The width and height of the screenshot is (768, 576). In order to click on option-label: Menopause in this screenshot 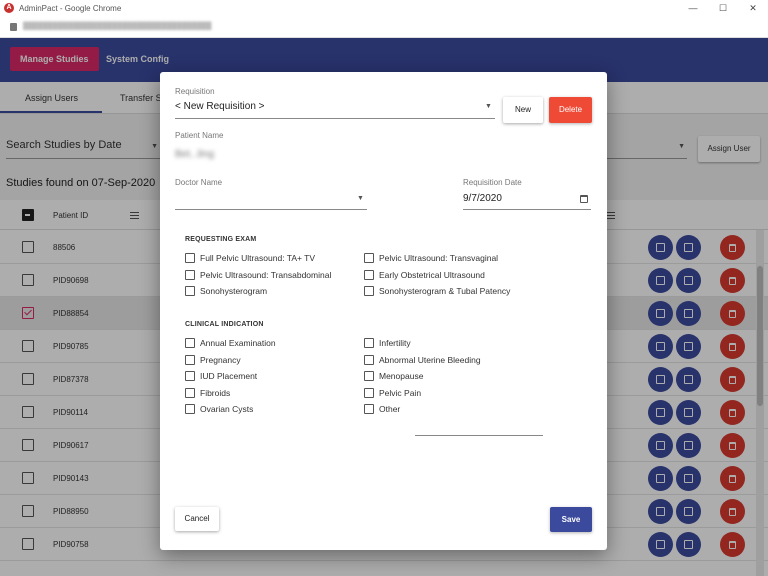, I will do `click(401, 376)`.